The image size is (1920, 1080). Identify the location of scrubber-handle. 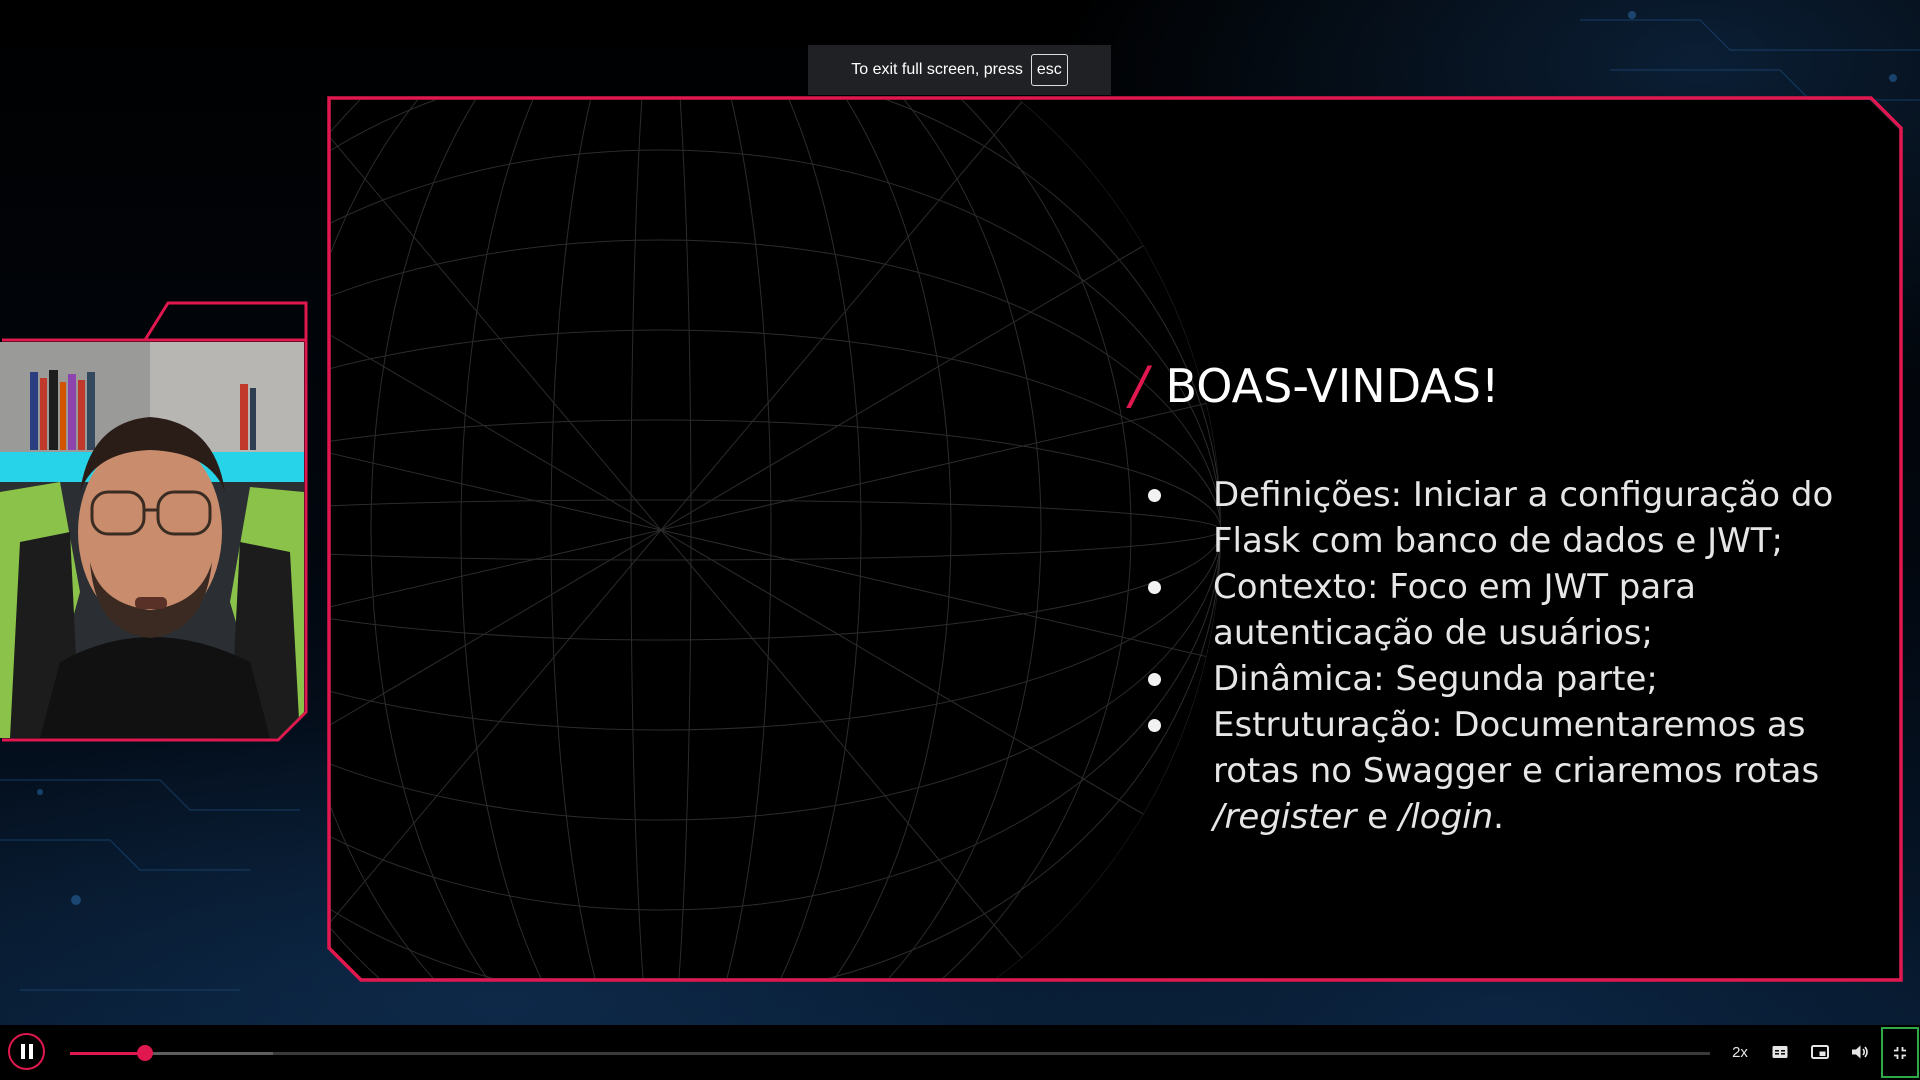
(145, 1053).